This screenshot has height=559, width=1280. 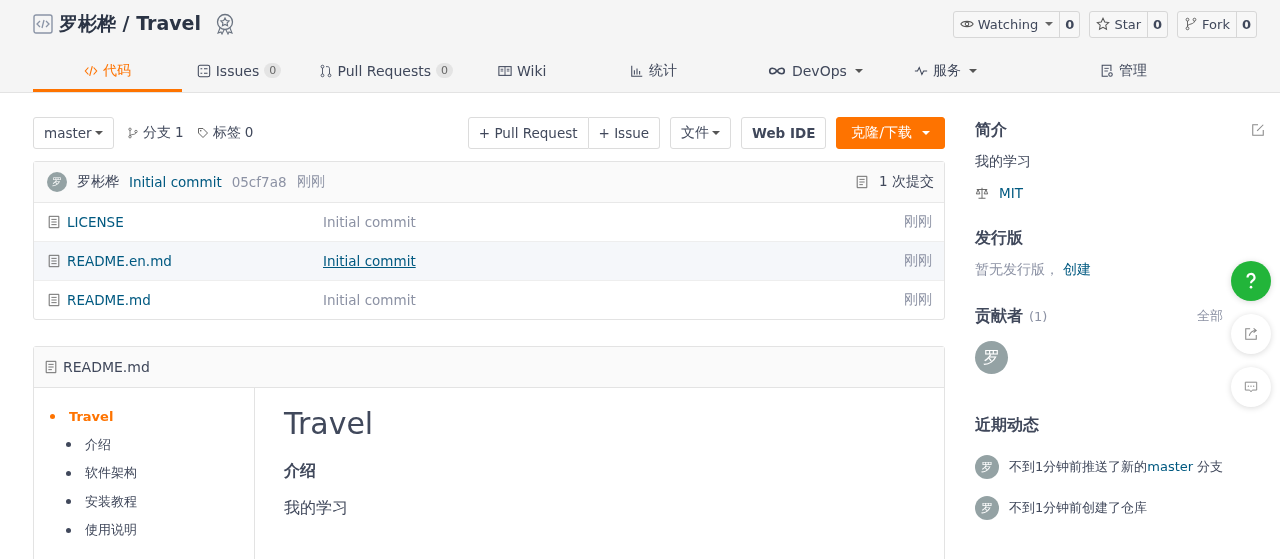 What do you see at coordinates (1217, 24) in the screenshot?
I see `repo-action-button: Fork 0` at bounding box center [1217, 24].